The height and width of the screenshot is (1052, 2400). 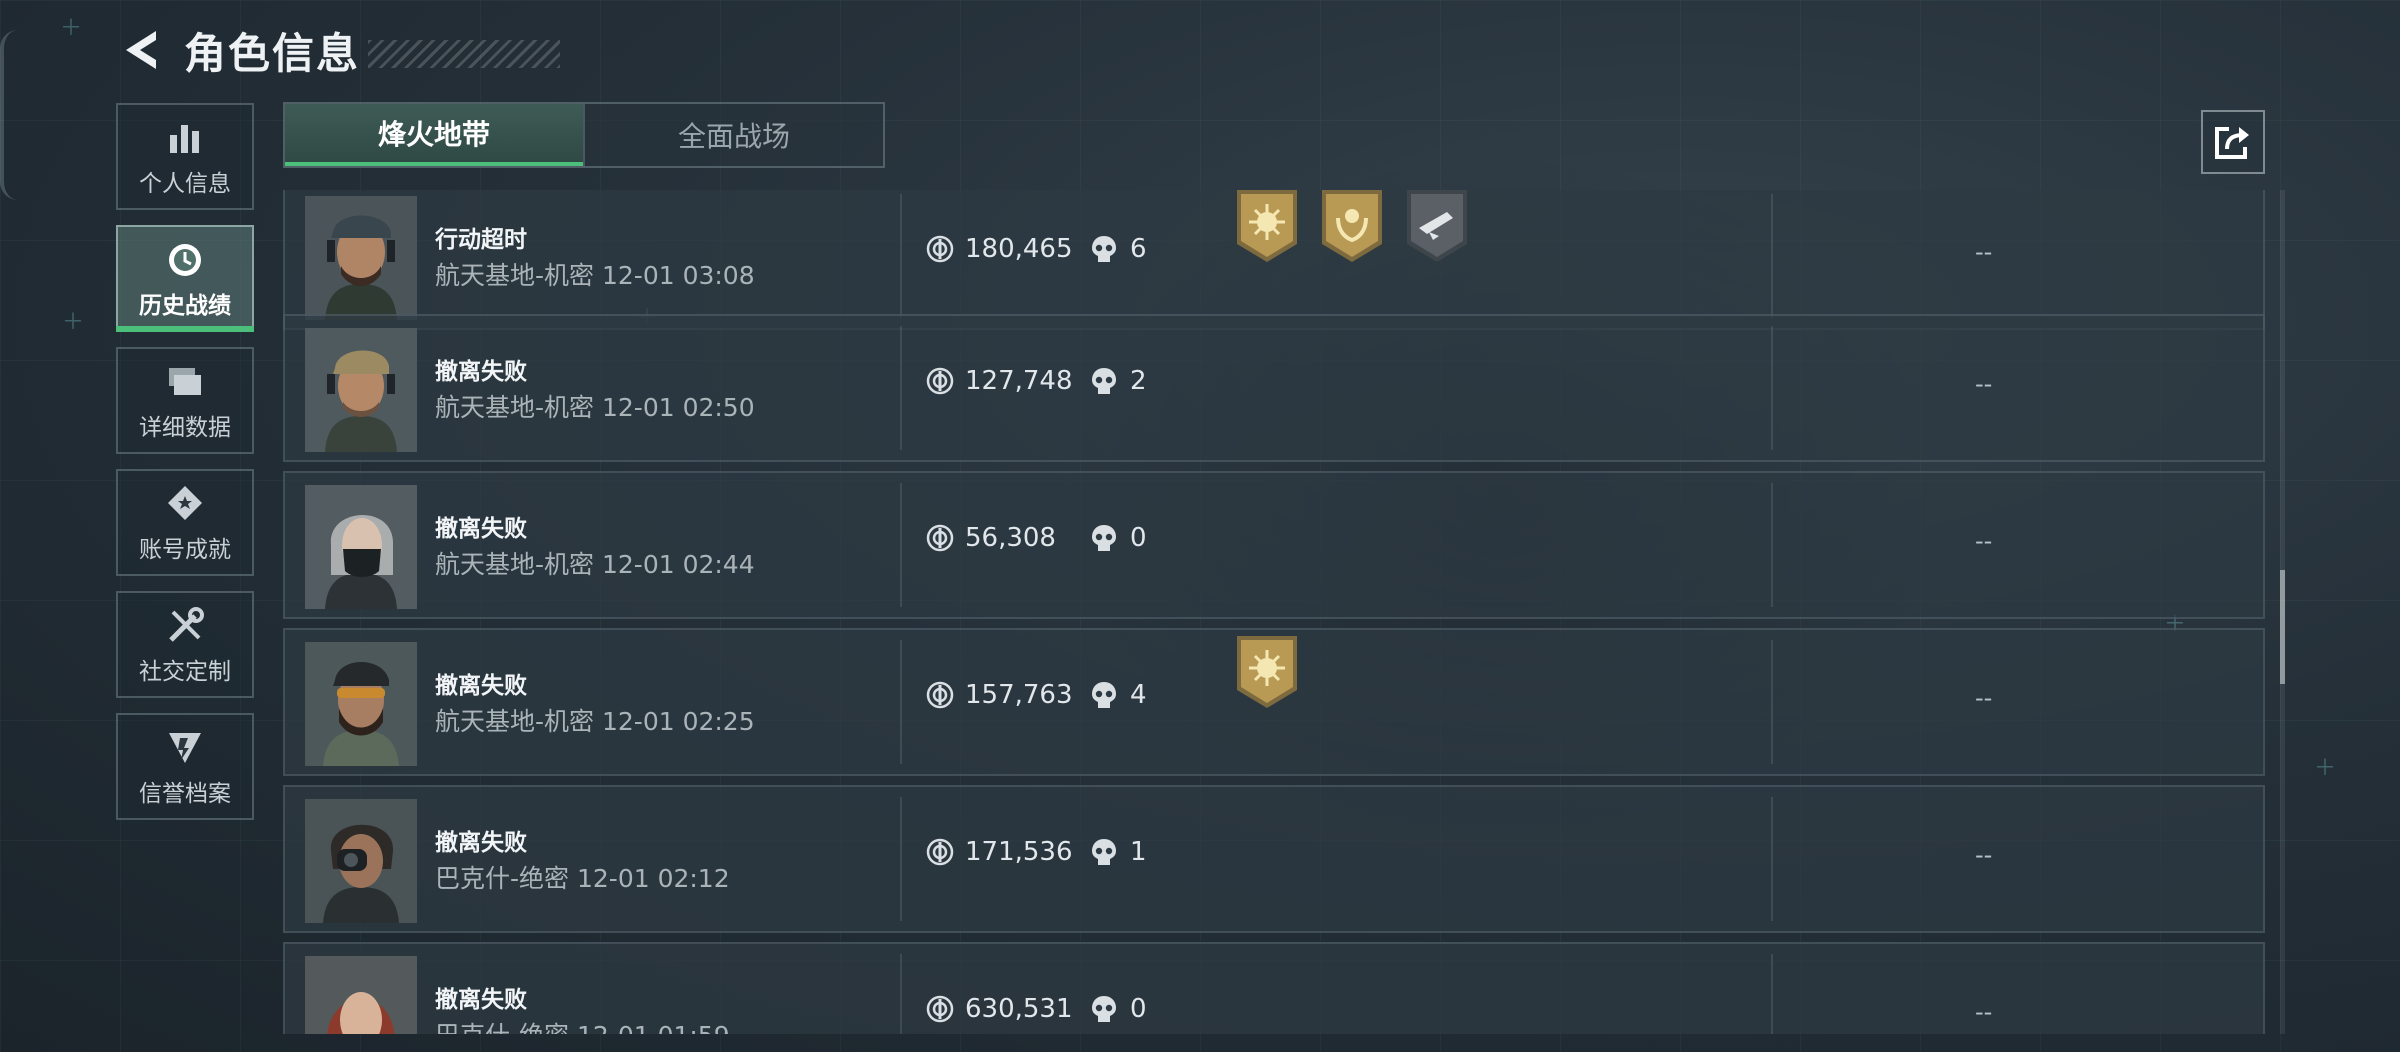 What do you see at coordinates (678, 275) in the screenshot?
I see `match-time: 12-01 03:08` at bounding box center [678, 275].